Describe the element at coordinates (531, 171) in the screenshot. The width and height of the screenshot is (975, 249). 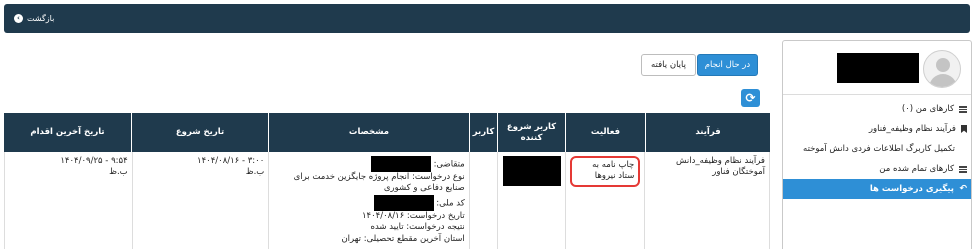
I see `redacted-starter` at that location.